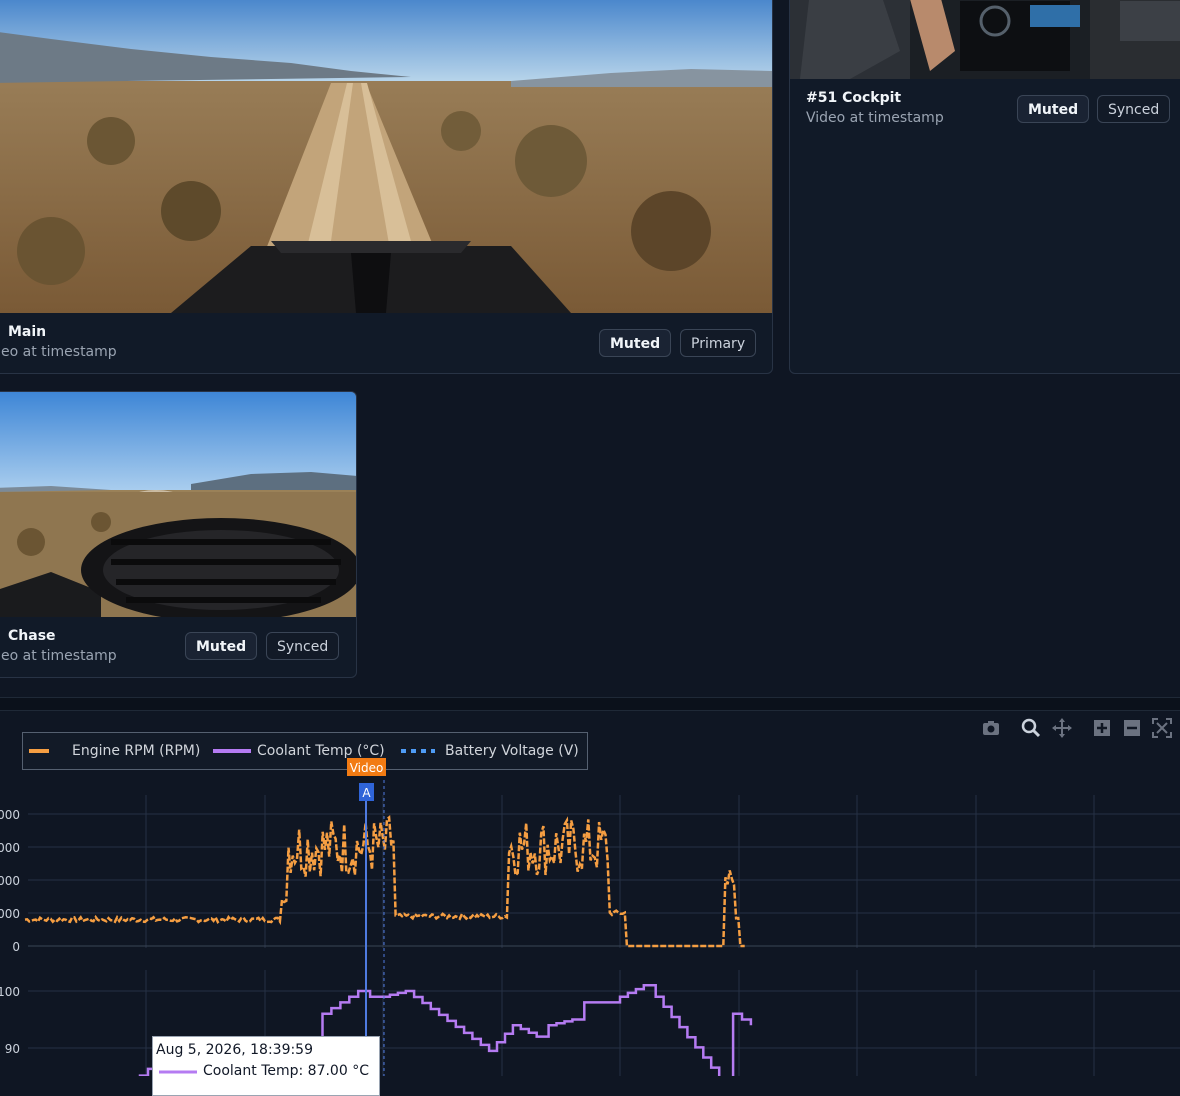 The width and height of the screenshot is (1180, 1096). I want to click on camera-title: #51 Cockpit, so click(854, 98).